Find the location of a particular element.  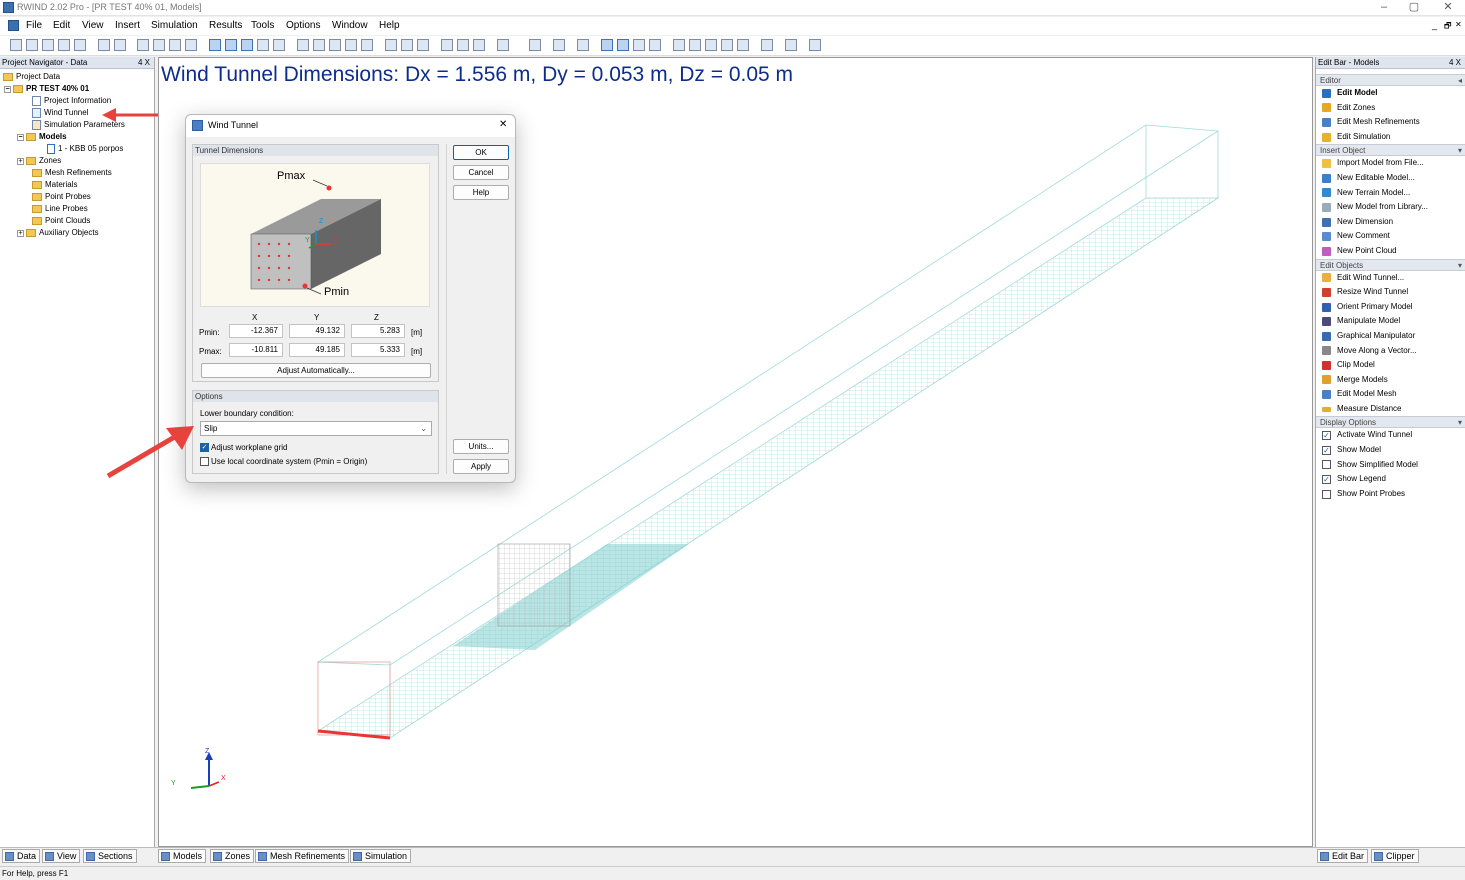

show-point-probes-toggle: Show Point Probes is located at coordinates (1390, 494).